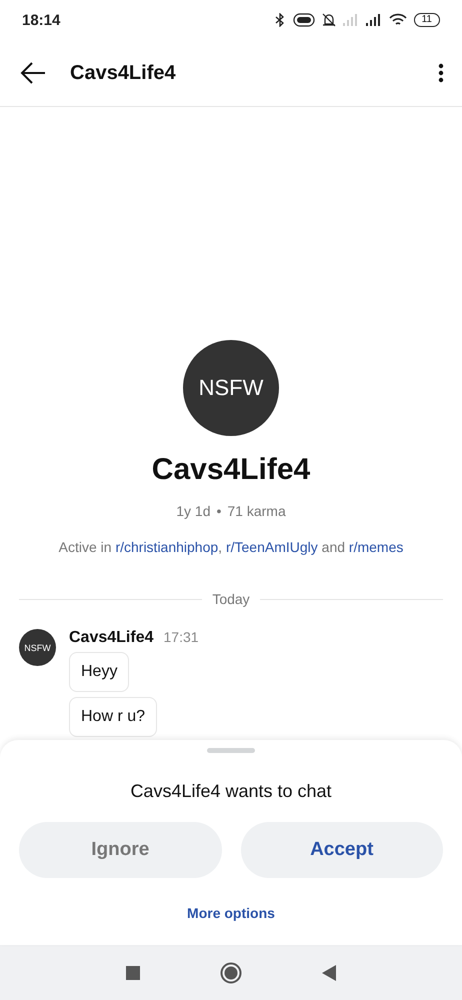 This screenshot has width=462, height=1000. What do you see at coordinates (99, 672) in the screenshot?
I see `message-bubble: Heyy` at bounding box center [99, 672].